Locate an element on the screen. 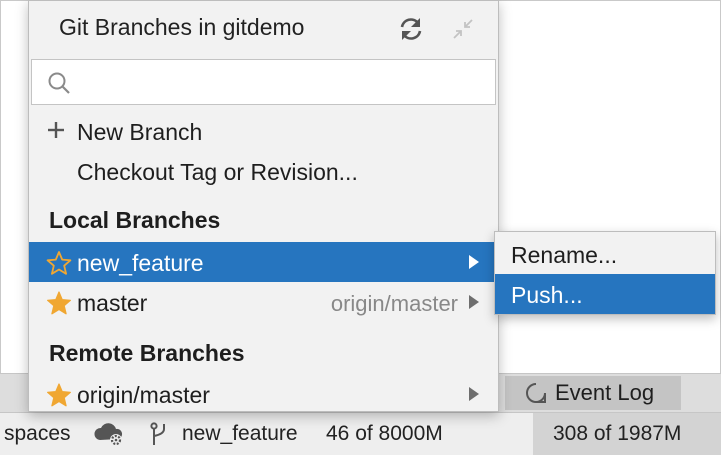 The image size is (721, 455). collapse-icon is located at coordinates (463, 29).